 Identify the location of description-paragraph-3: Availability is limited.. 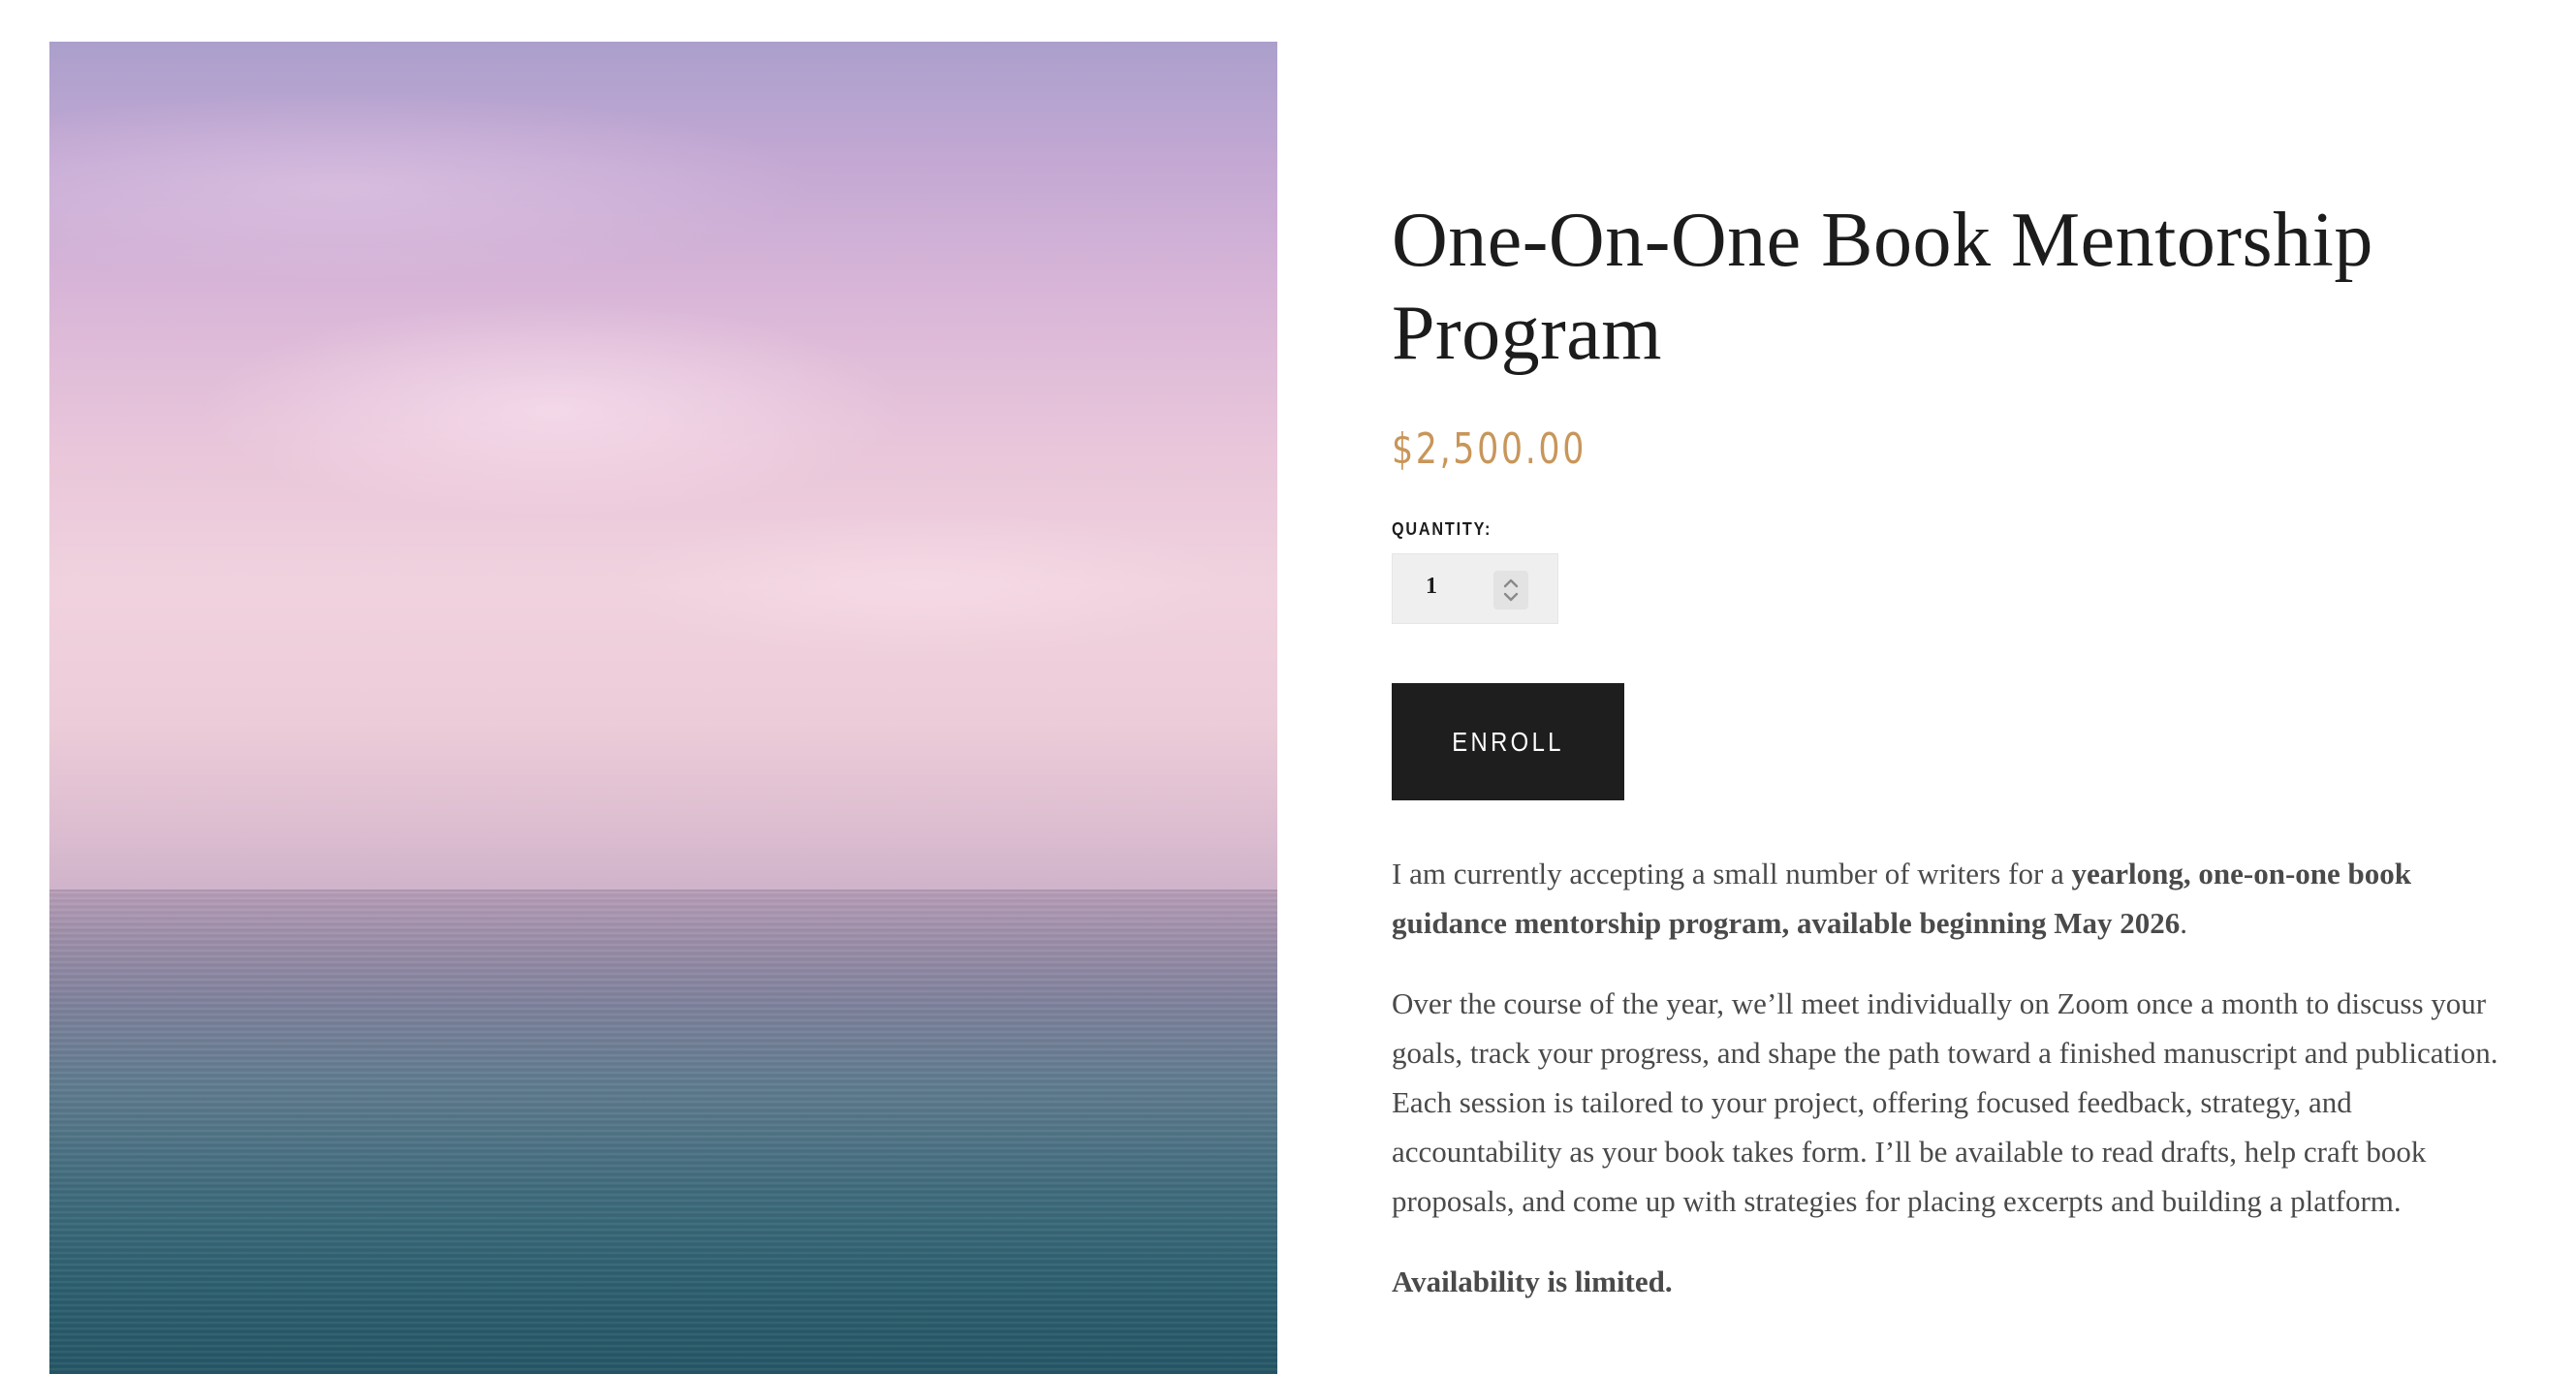
(1949, 1282).